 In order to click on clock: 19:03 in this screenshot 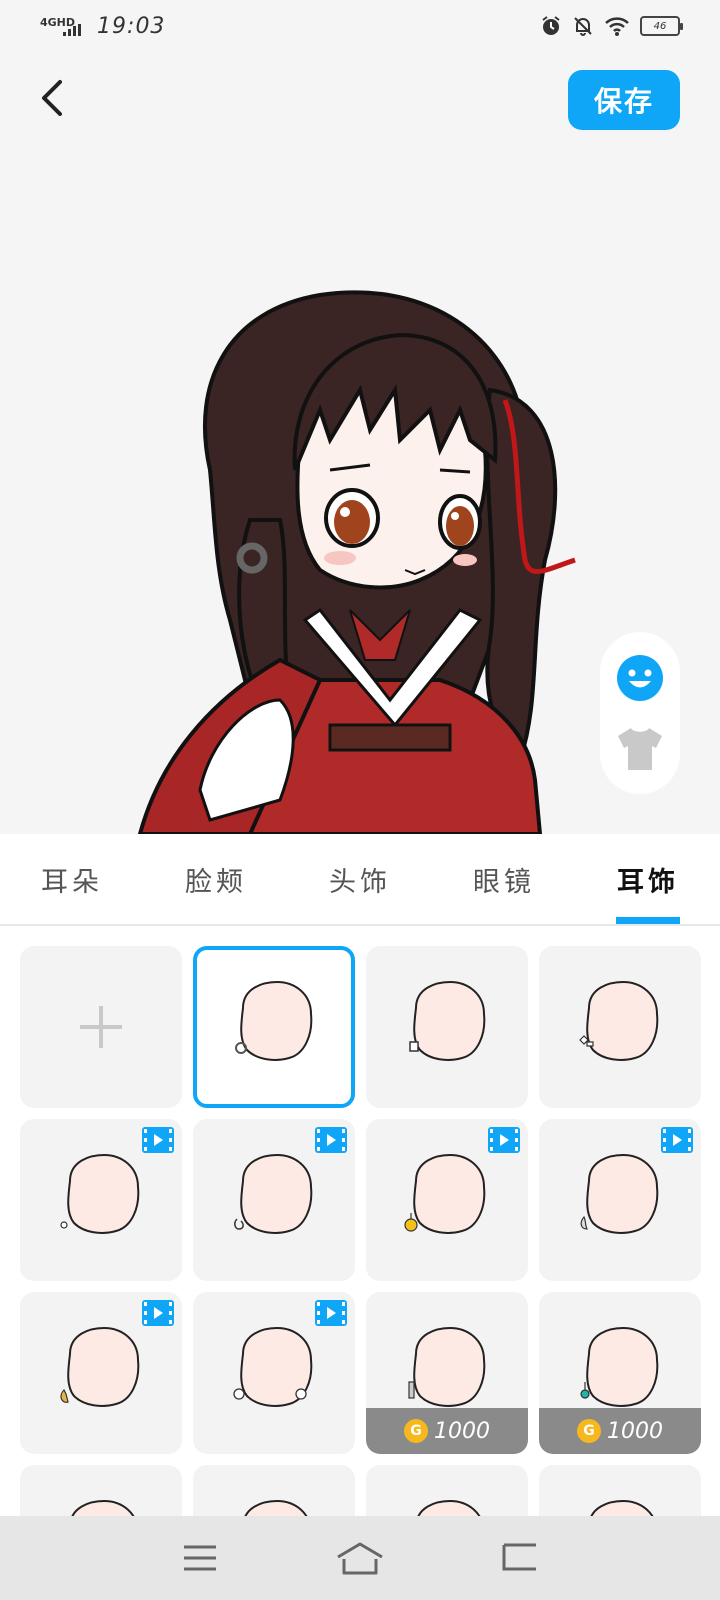, I will do `click(131, 26)`.